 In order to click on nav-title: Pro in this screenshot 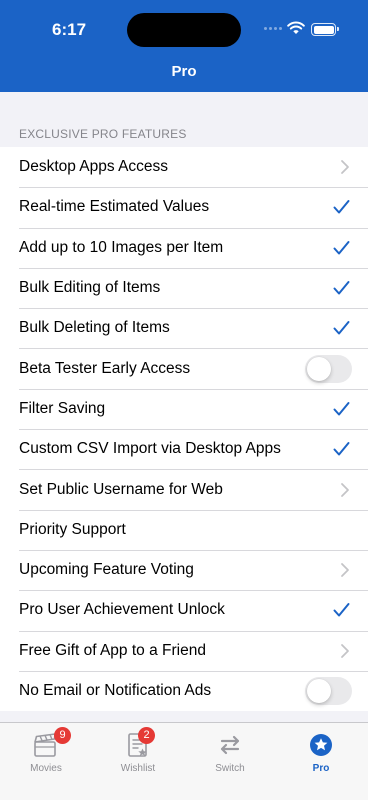, I will do `click(184, 71)`.